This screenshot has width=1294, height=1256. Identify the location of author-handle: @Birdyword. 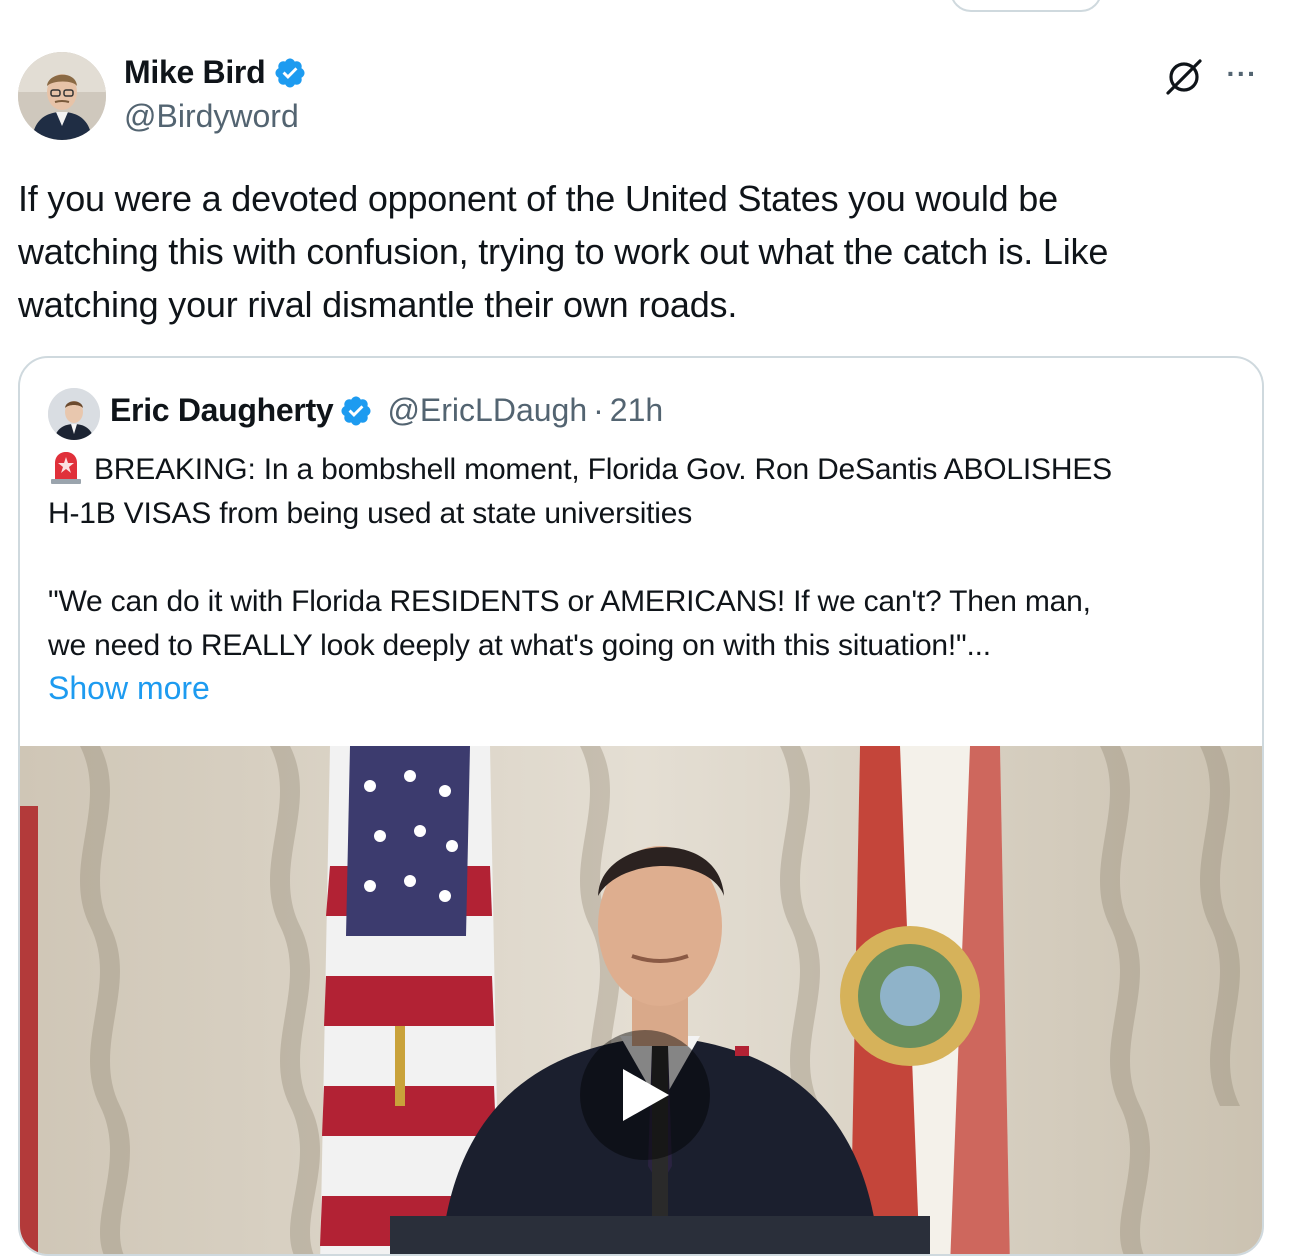
(211, 116).